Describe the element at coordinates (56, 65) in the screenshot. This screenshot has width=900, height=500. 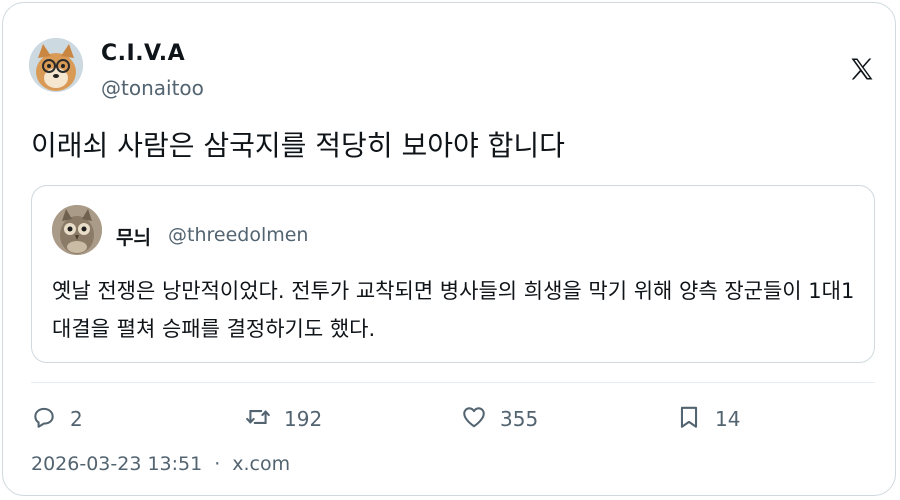
I see `author-avatar` at that location.